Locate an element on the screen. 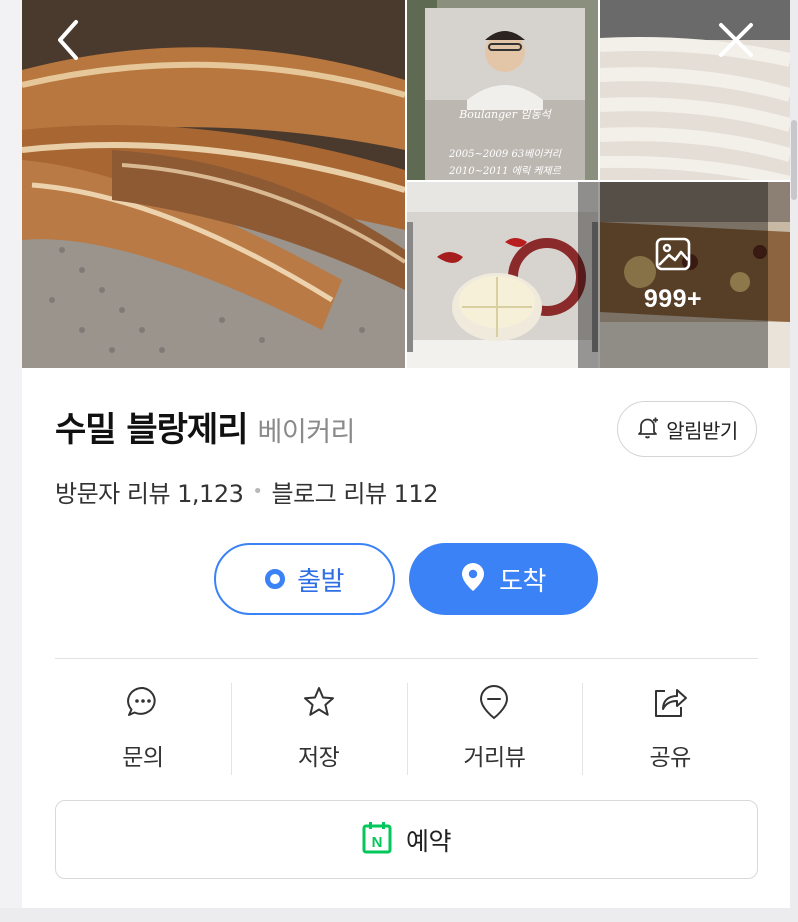  route-end-button: 도착 is located at coordinates (503, 579).